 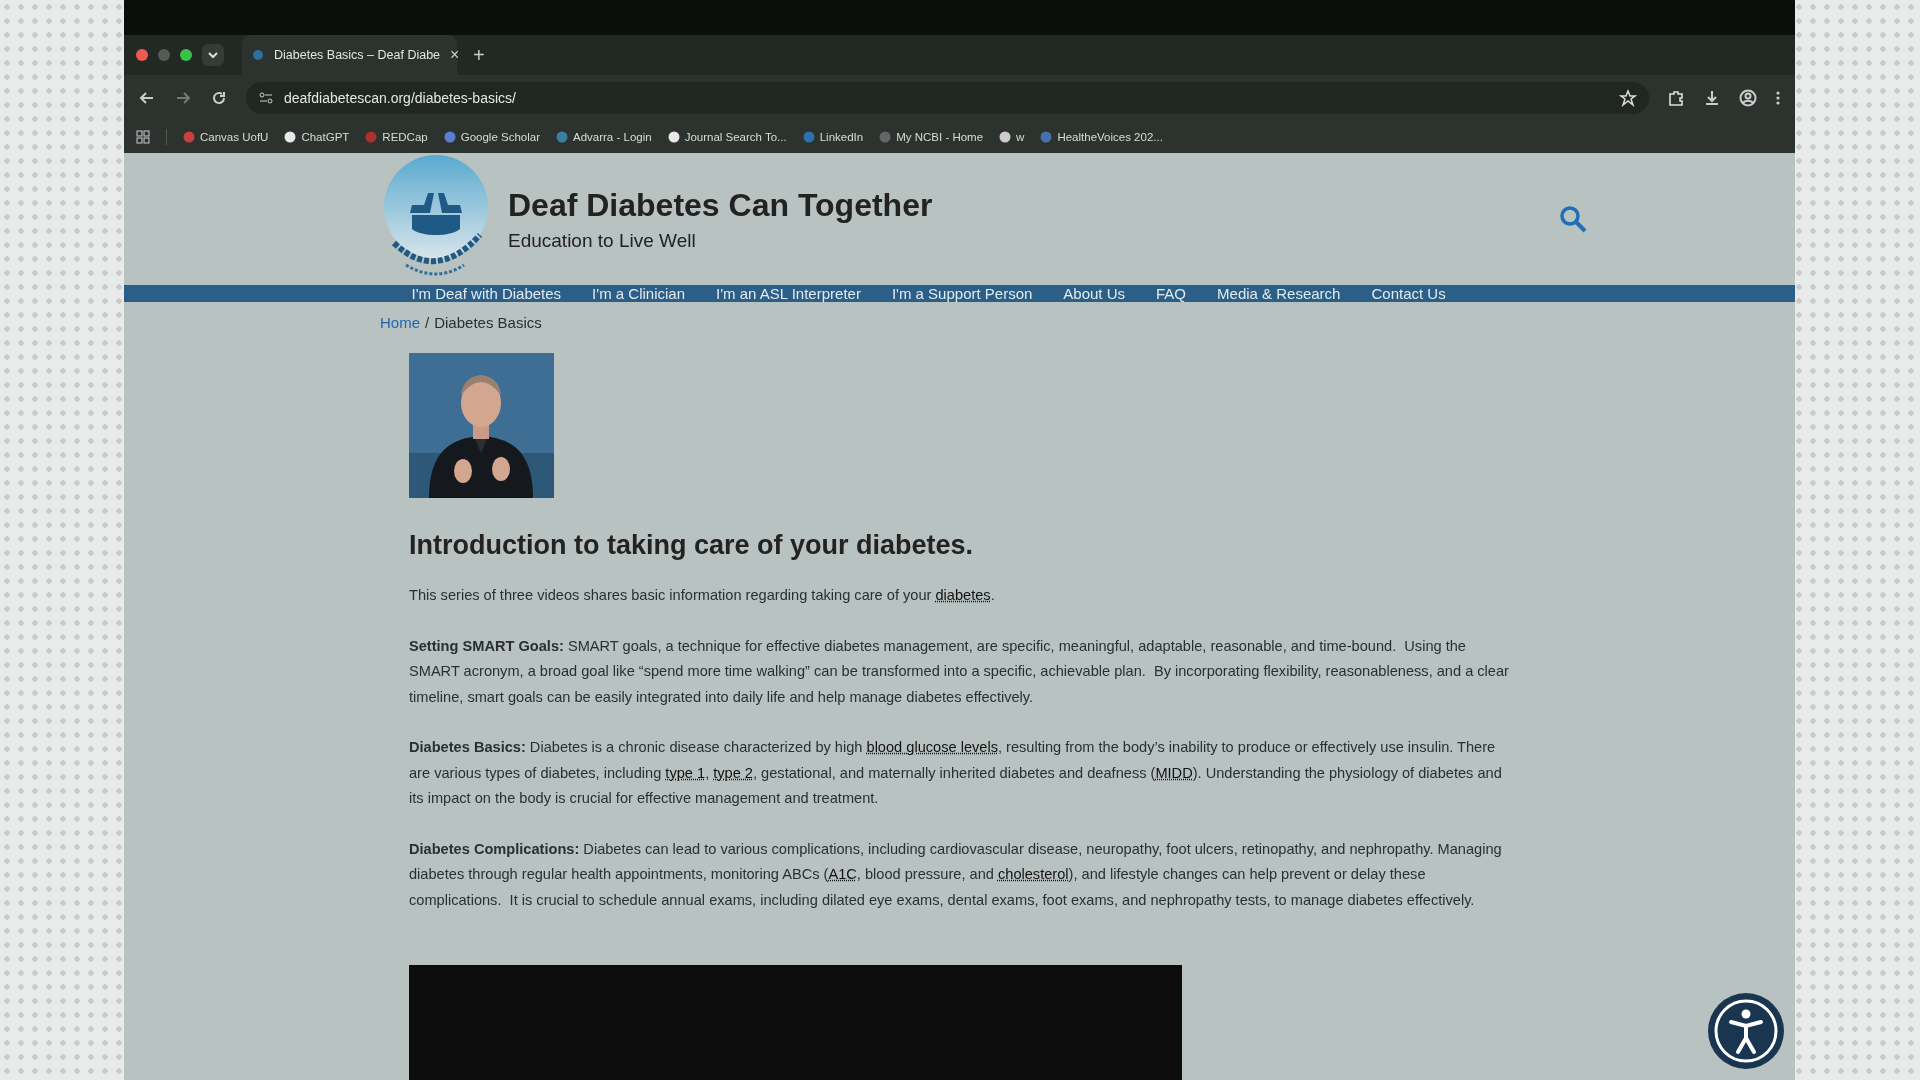 What do you see at coordinates (604, 136) in the screenshot?
I see `bookmark: Advarra - Login` at bounding box center [604, 136].